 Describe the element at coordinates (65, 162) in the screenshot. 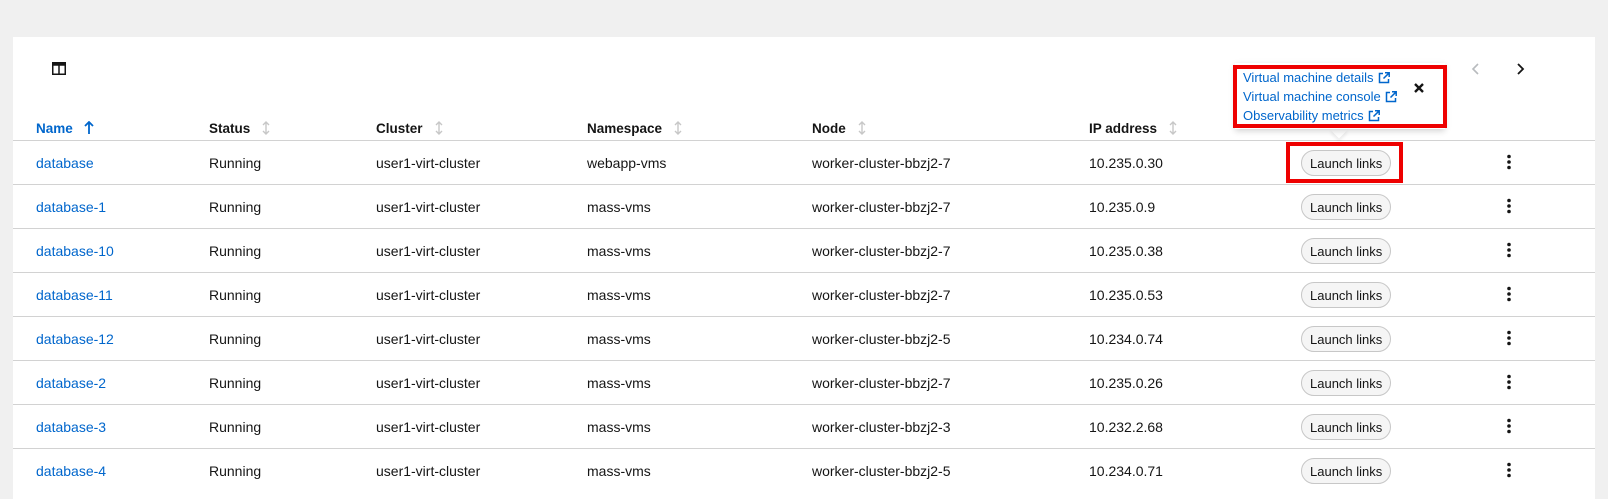

I see `vm-name-link: database` at that location.